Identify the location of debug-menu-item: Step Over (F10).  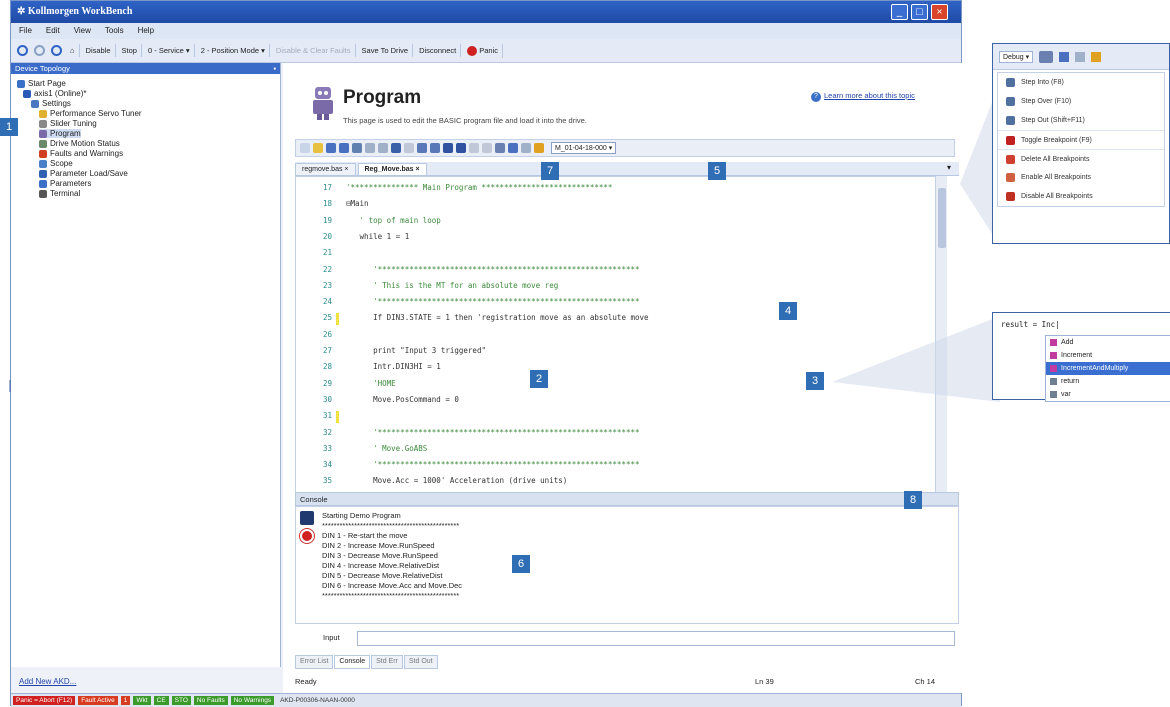
(1081, 101).